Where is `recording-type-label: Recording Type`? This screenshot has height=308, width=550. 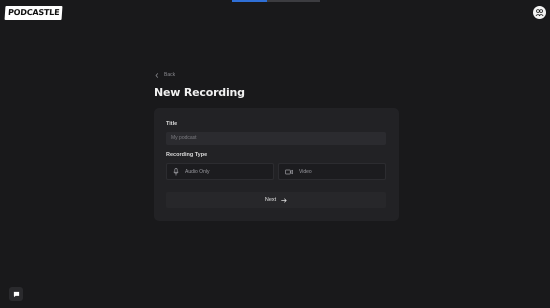 recording-type-label: Recording Type is located at coordinates (187, 155).